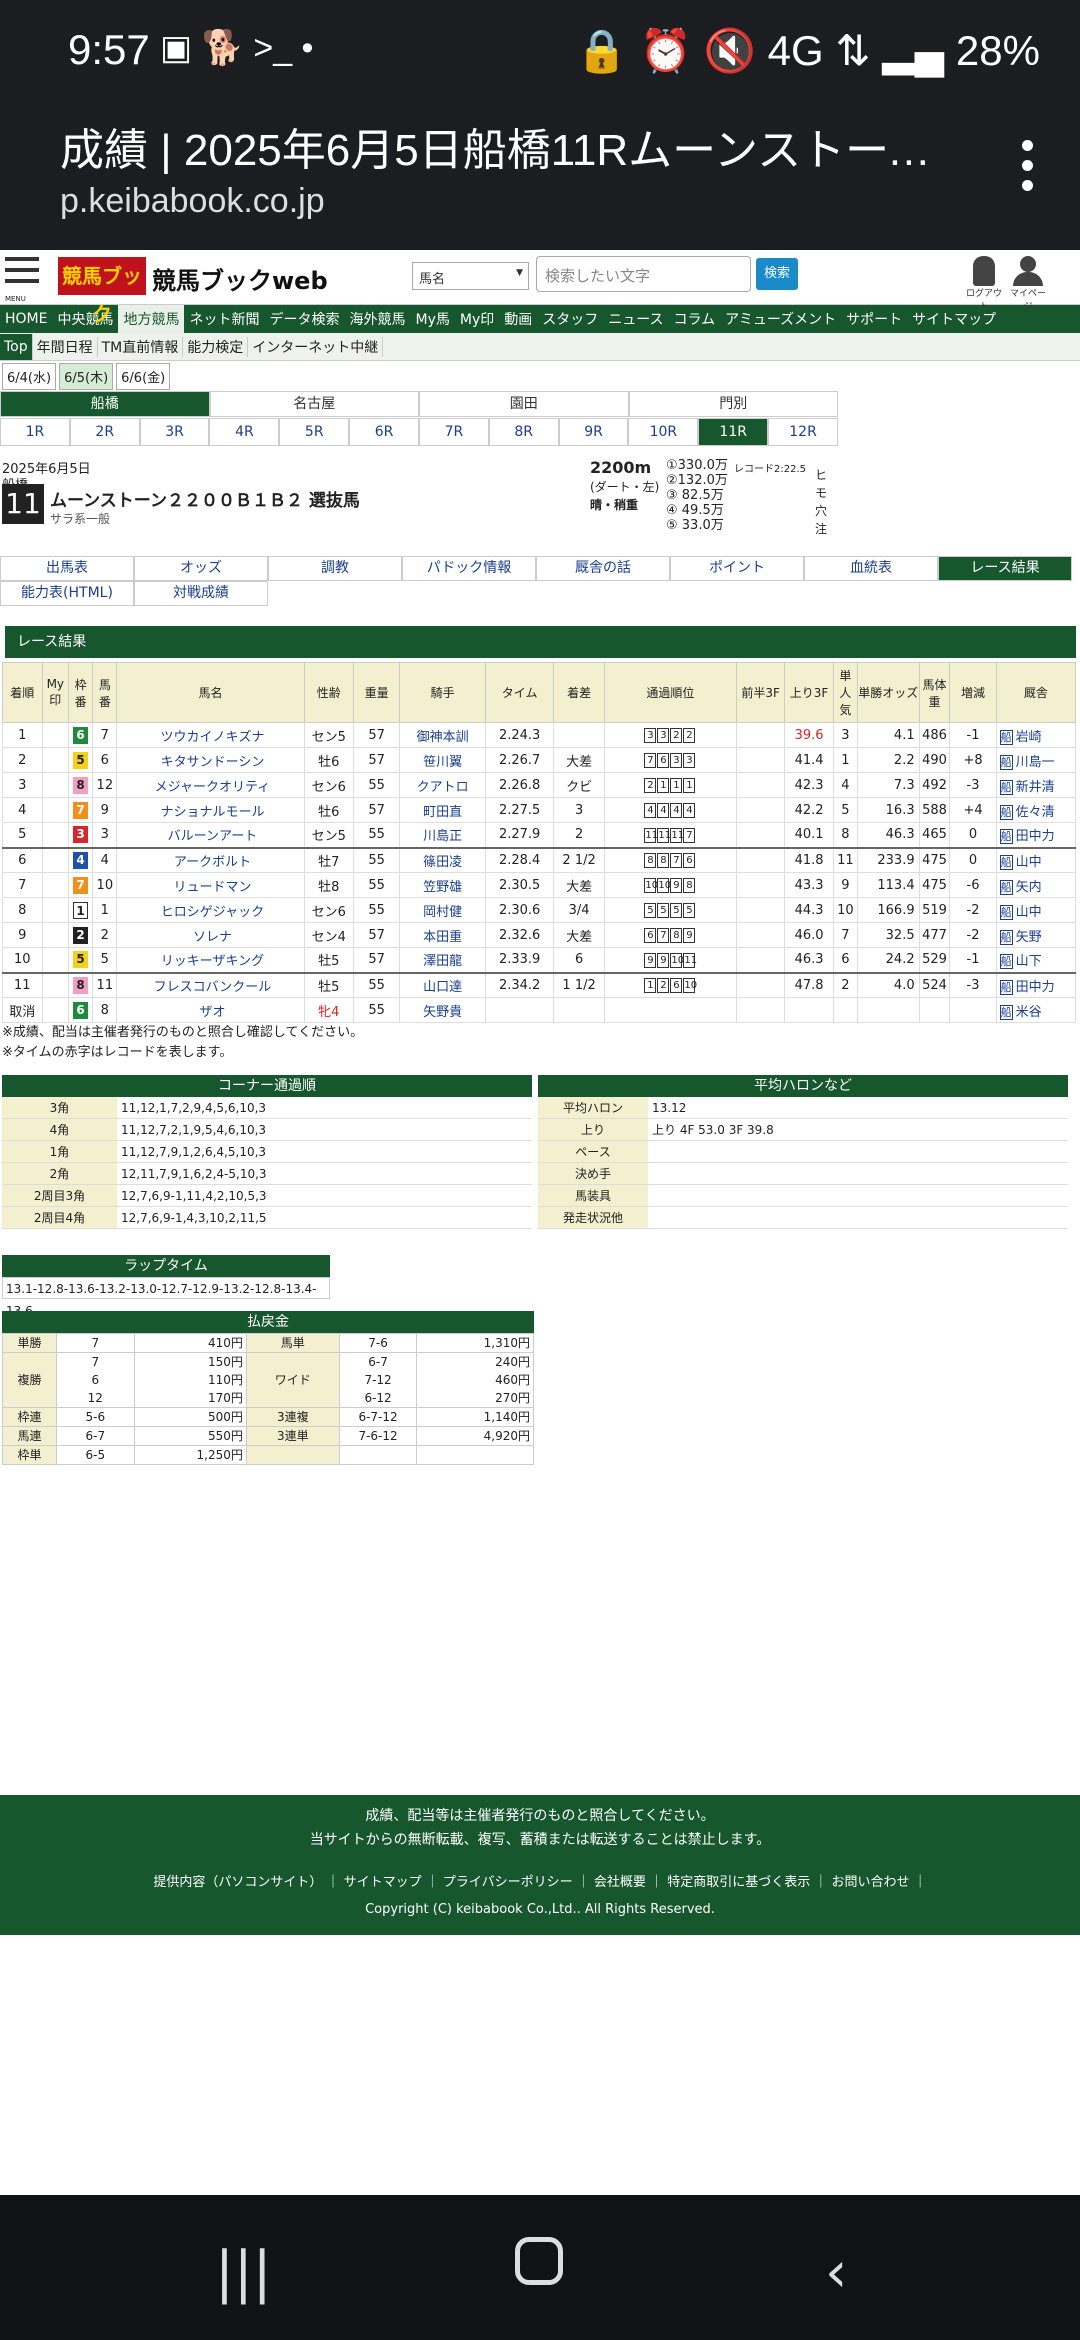  I want to click on subtab-odds: オッズ, so click(201, 568).